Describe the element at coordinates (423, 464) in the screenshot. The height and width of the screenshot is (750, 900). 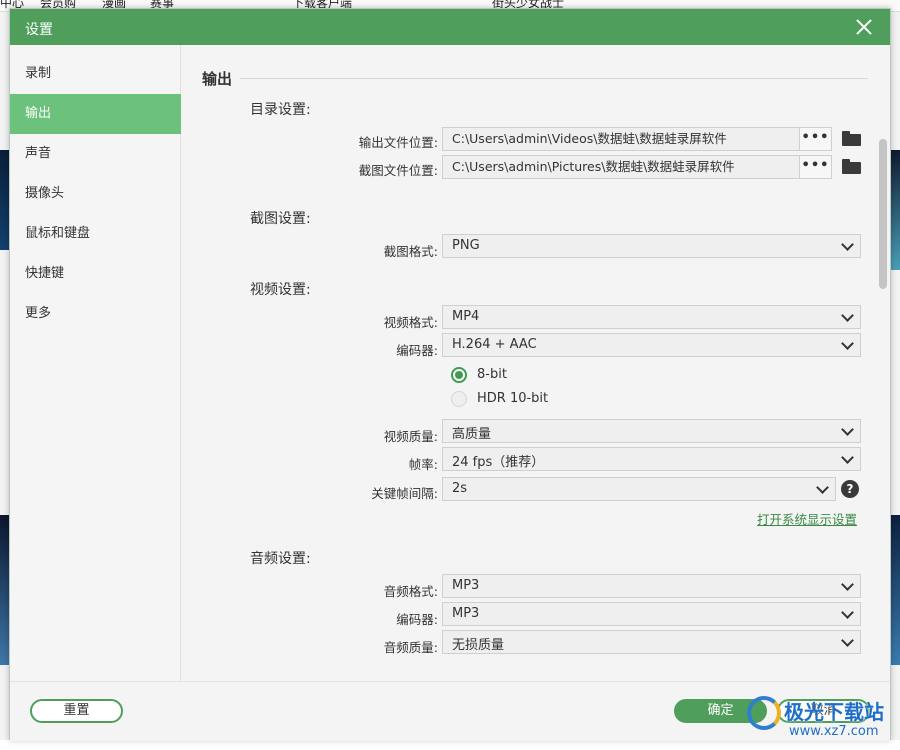
I see `framerate-label: 帧率:` at that location.